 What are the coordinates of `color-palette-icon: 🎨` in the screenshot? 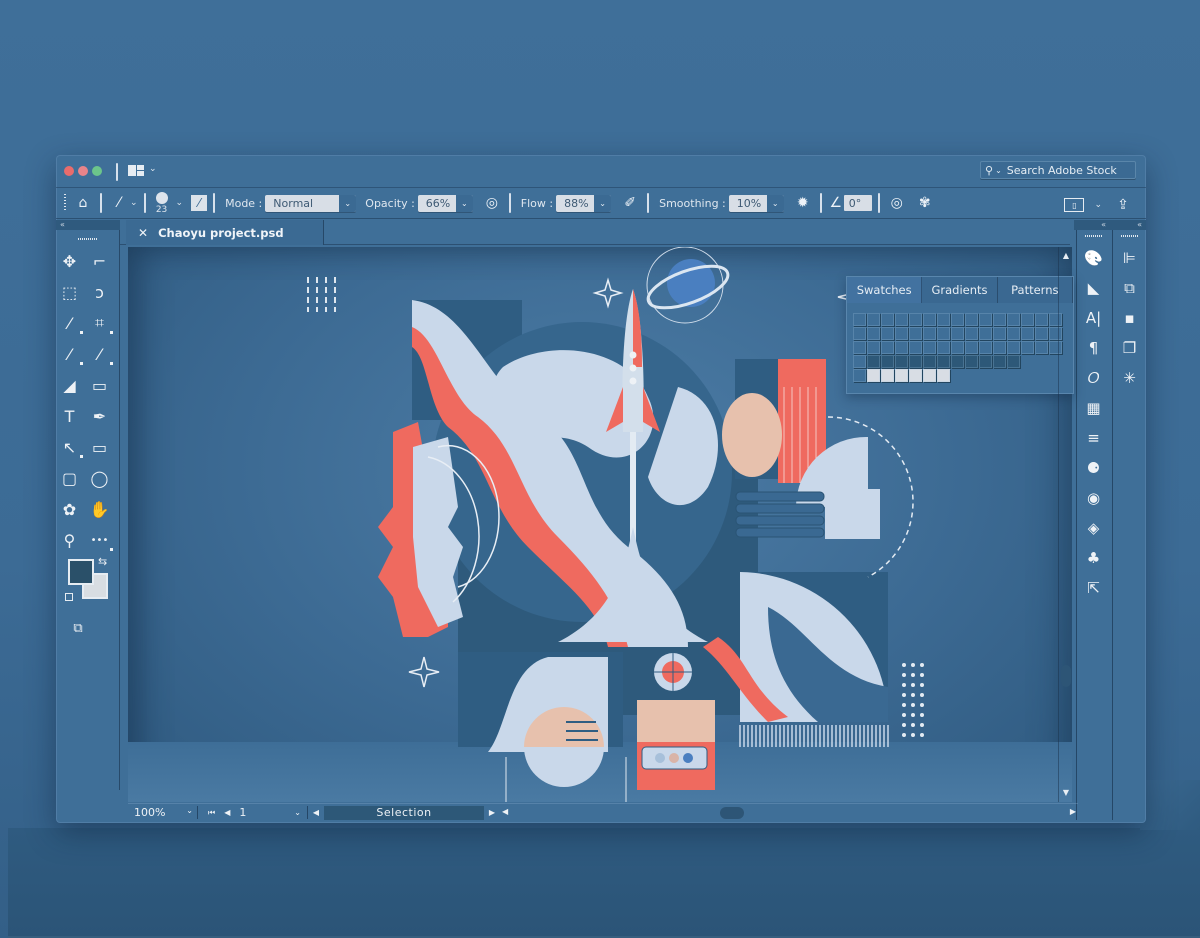 It's located at (1094, 258).